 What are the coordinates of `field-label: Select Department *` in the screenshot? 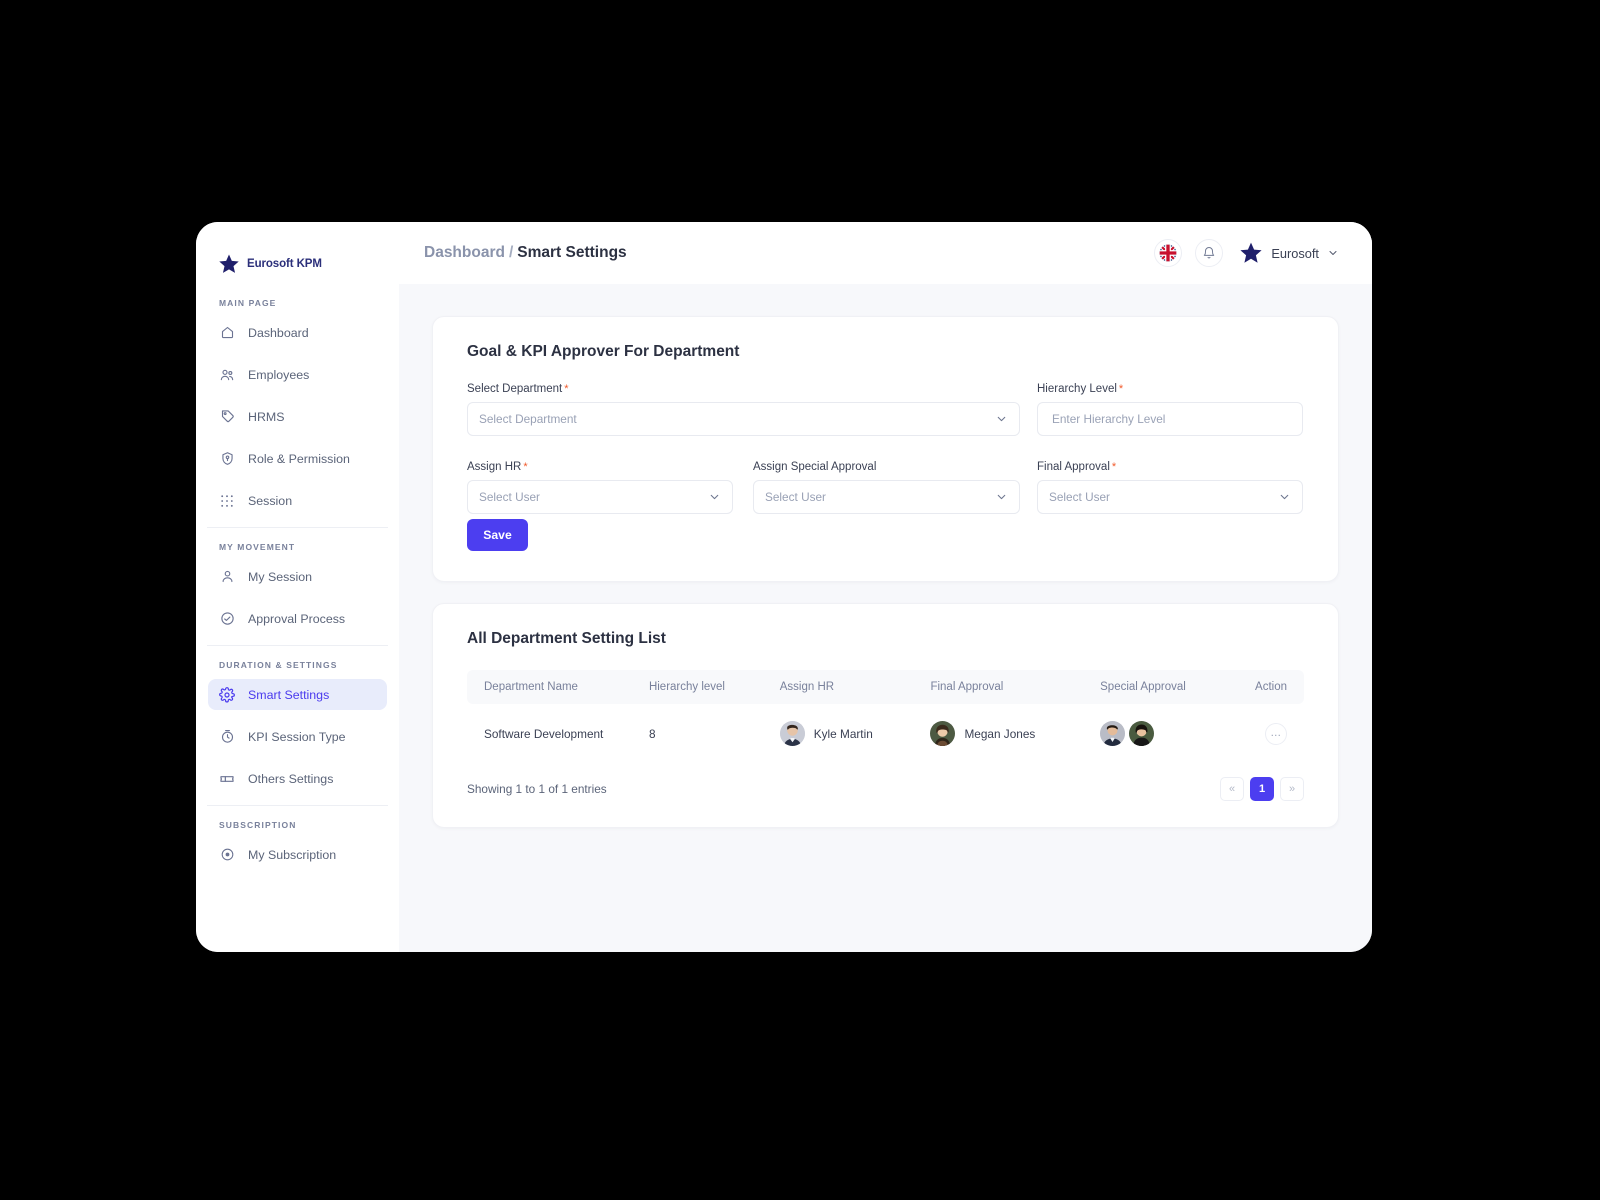 It's located at (743, 389).